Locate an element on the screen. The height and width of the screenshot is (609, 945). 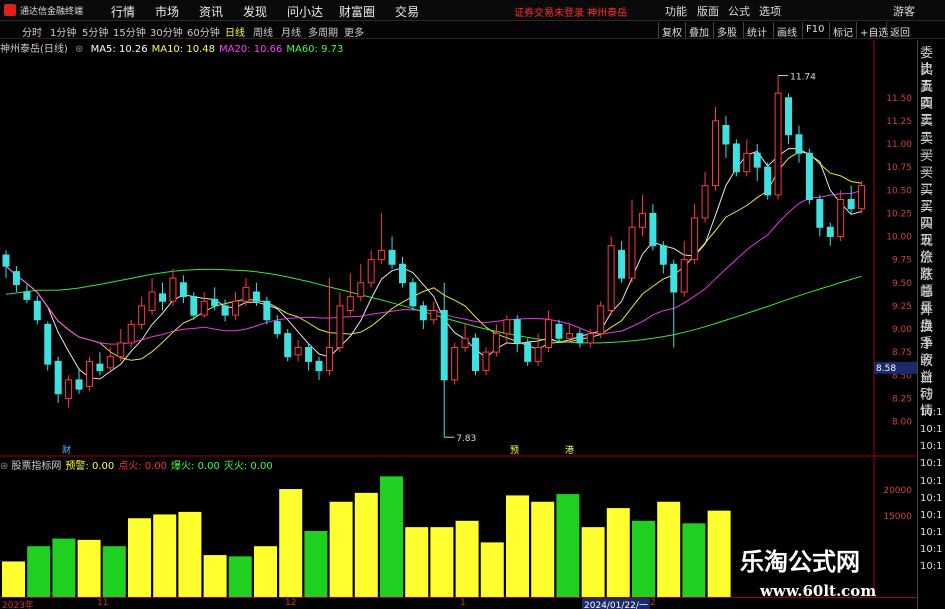
tool-1: 叠加 is located at coordinates (699, 31).